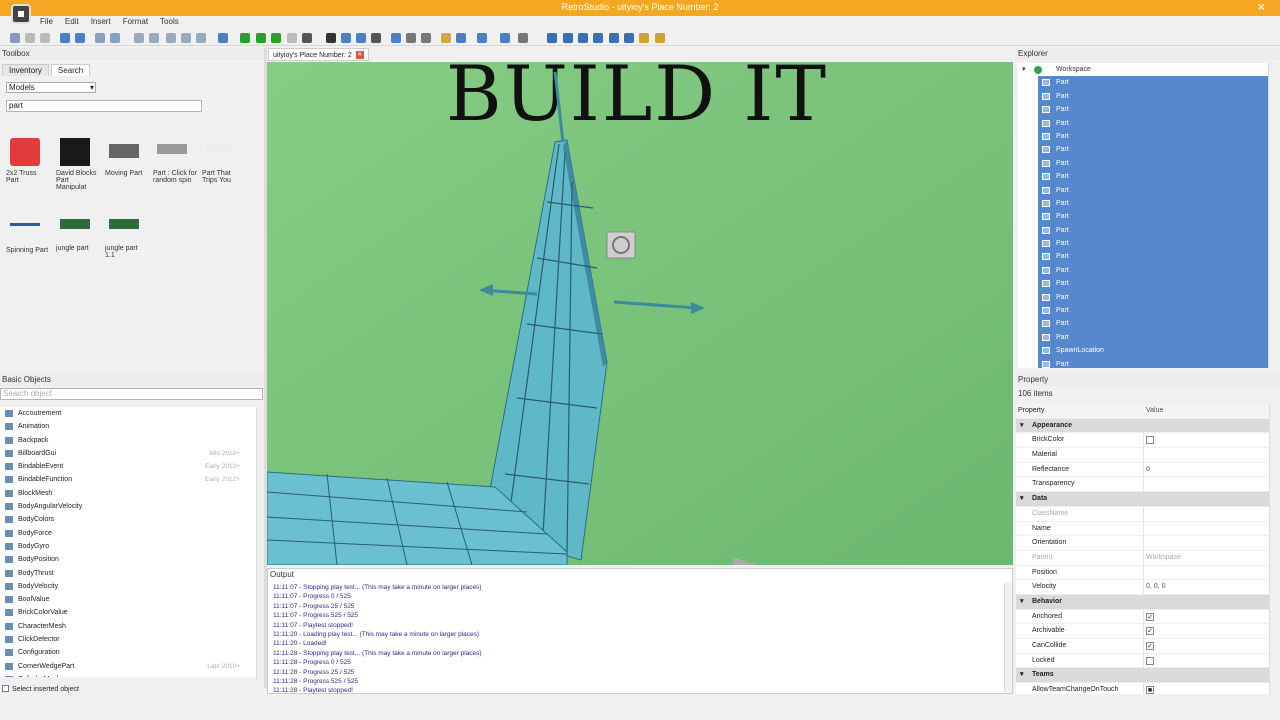 Image resolution: width=1280 pixels, height=720 pixels. I want to click on property-row: Transparency, so click(1142, 485).